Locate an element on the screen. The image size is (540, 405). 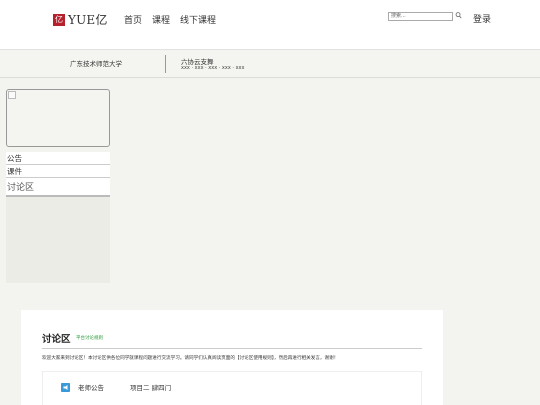
course-sidebar: 公告 课件 讨论区 is located at coordinates (58, 186).